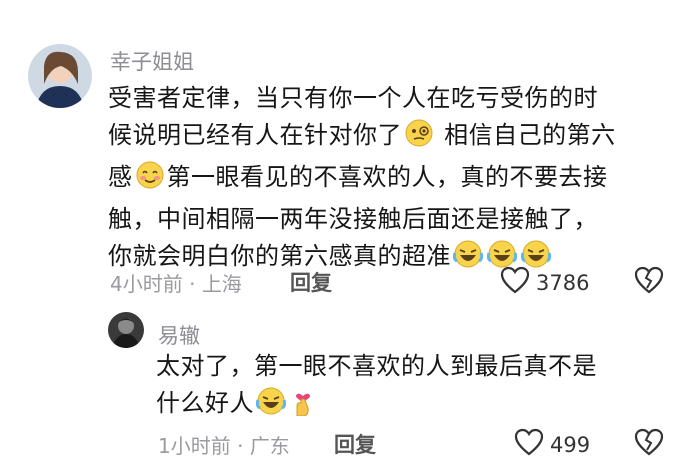  What do you see at coordinates (411, 406) in the screenshot?
I see `comment-line: 什么好人` at bounding box center [411, 406].